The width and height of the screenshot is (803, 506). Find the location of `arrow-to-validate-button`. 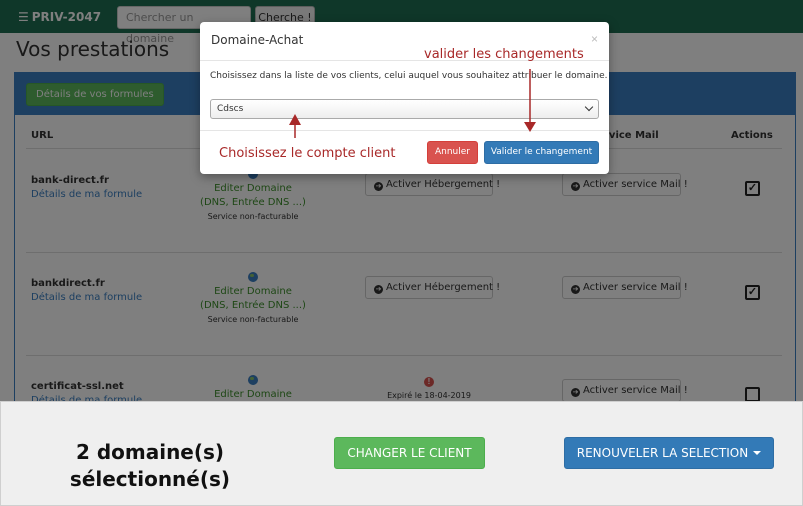

arrow-to-validate-button is located at coordinates (530, 100).